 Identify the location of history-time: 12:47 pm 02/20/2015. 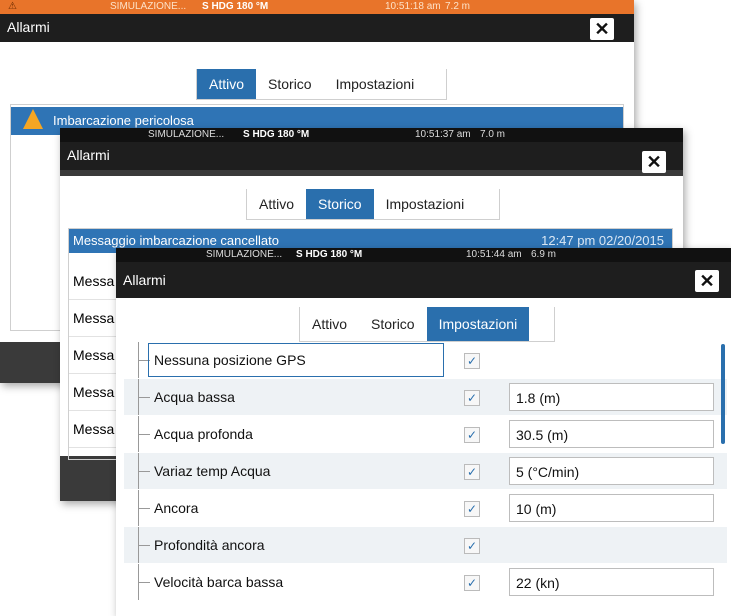
(602, 240).